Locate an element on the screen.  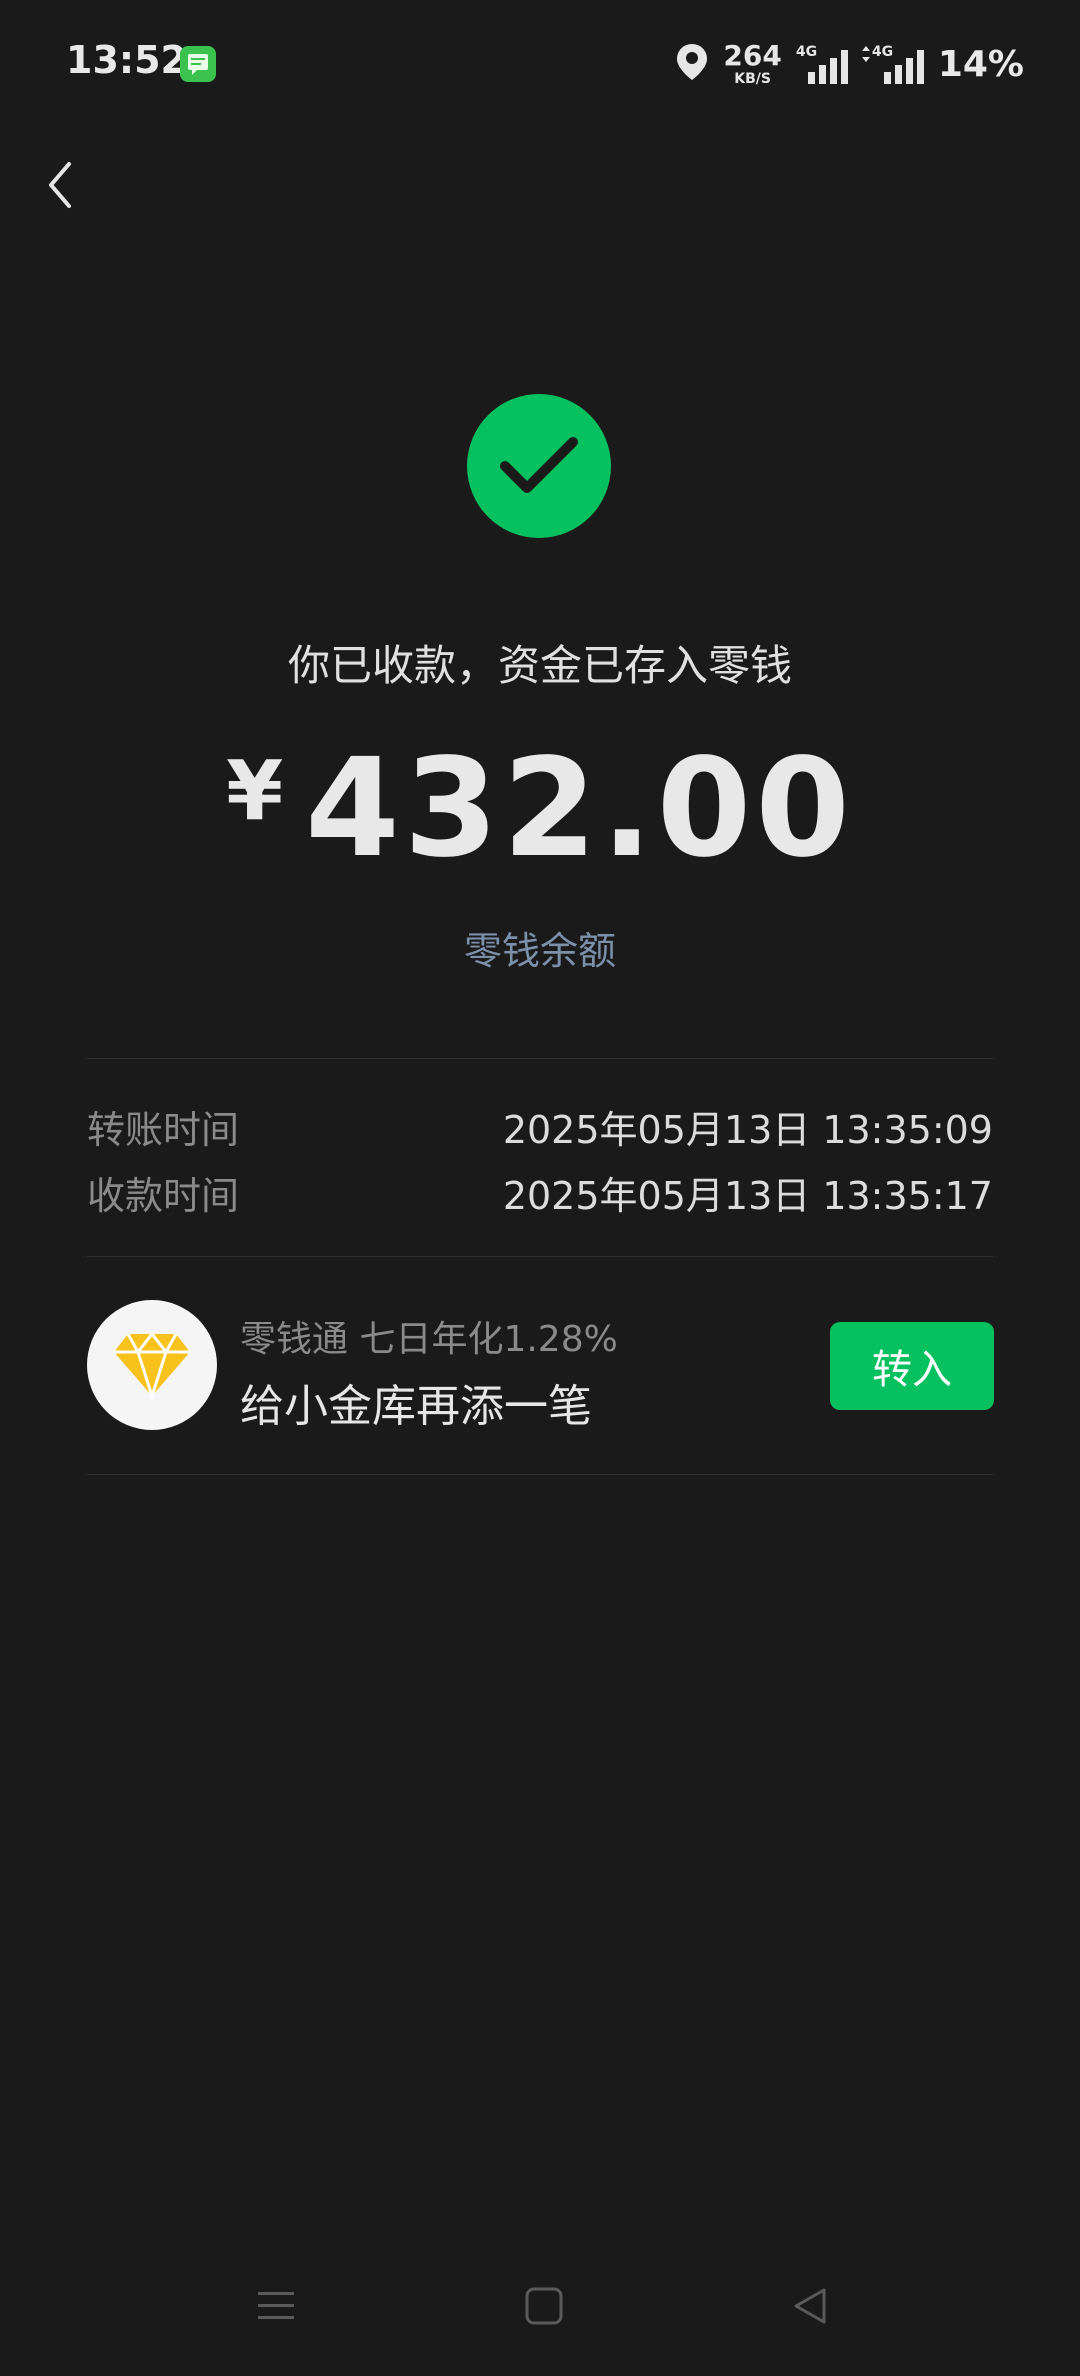
system-navigation-bar is located at coordinates (540, 2311).